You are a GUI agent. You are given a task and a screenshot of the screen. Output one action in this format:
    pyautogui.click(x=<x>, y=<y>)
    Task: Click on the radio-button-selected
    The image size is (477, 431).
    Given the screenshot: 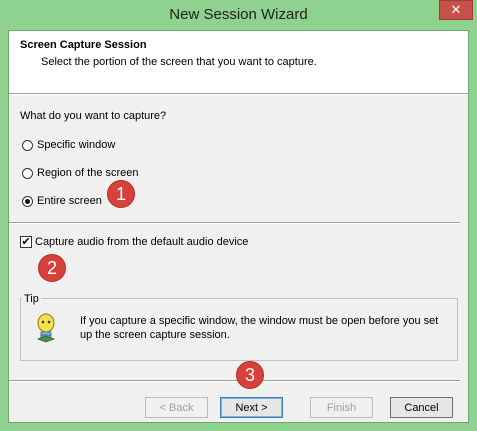 What is the action you would take?
    pyautogui.click(x=27, y=201)
    